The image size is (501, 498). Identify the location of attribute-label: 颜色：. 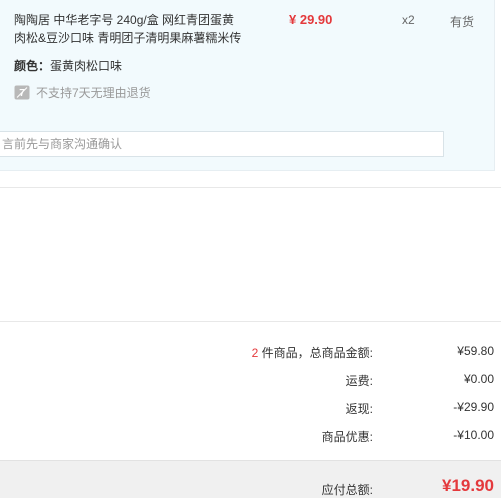
(32, 66).